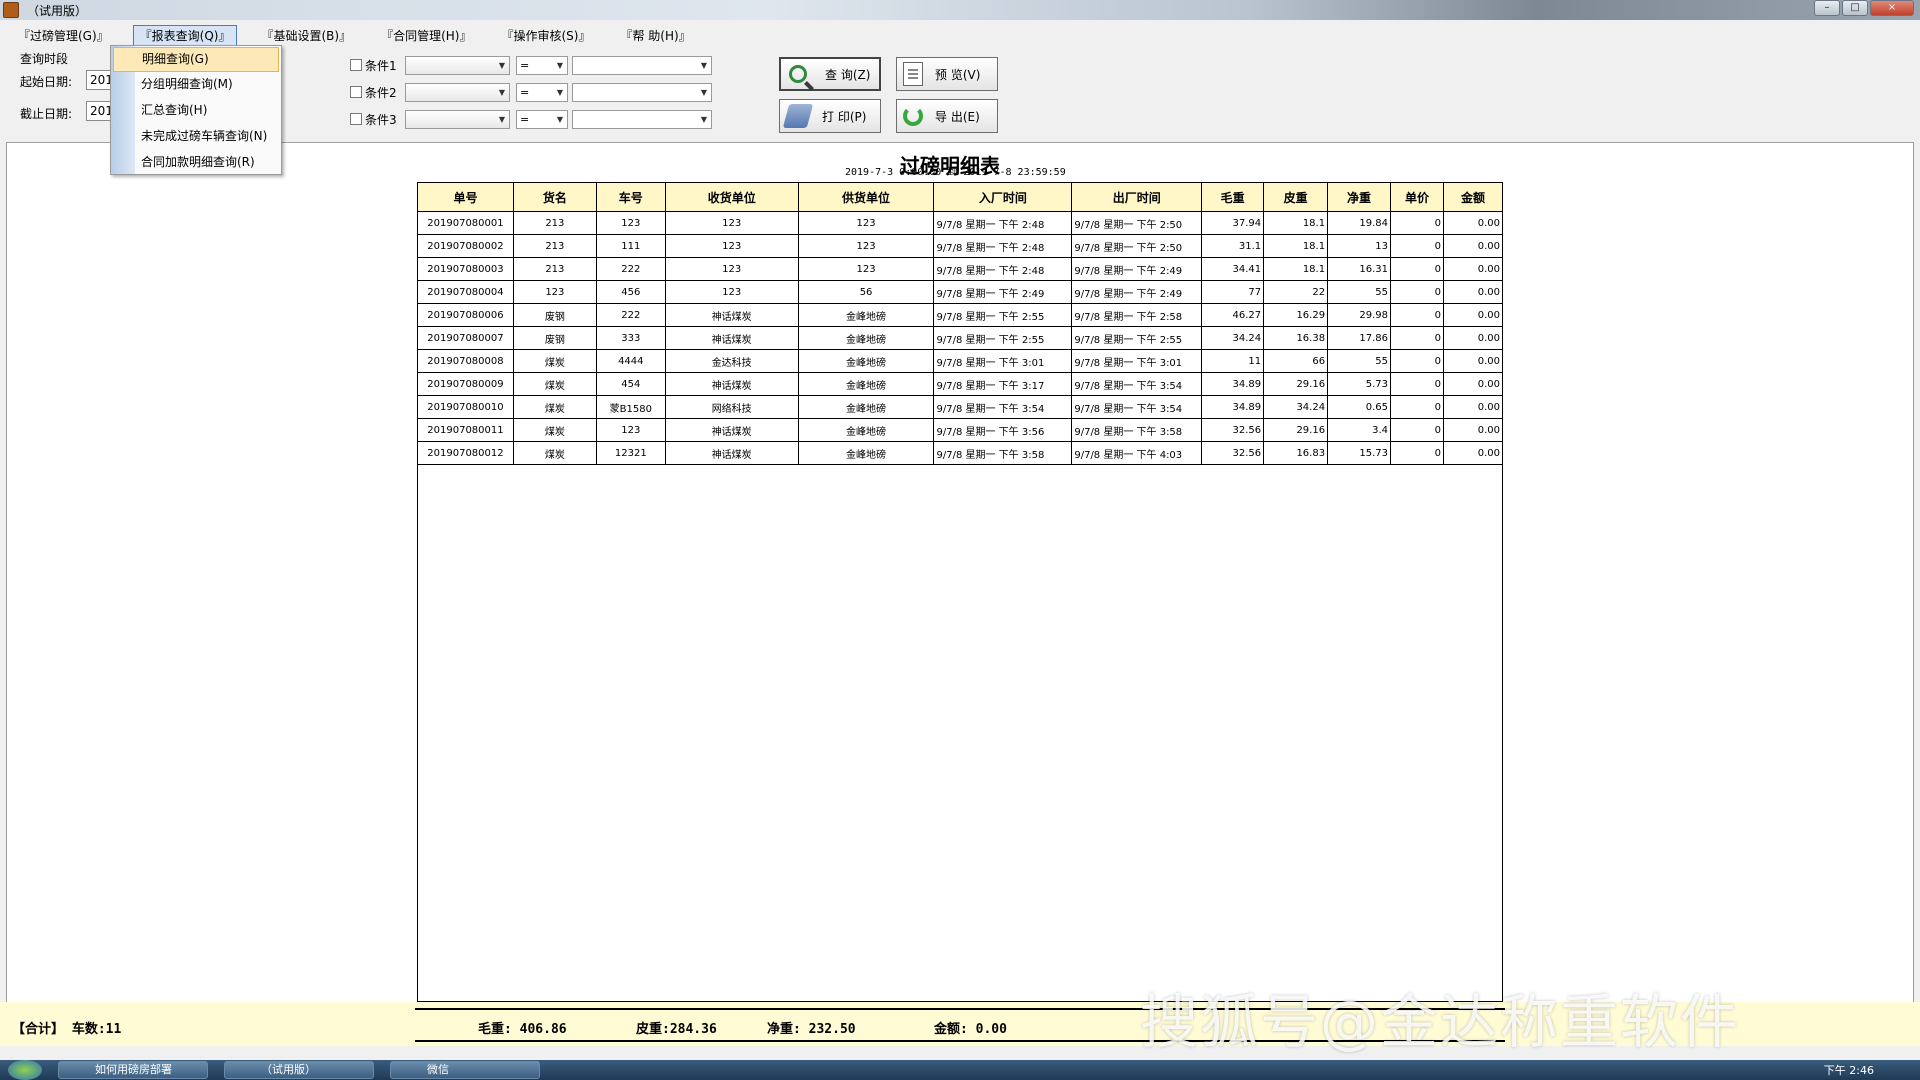 Image resolution: width=1920 pixels, height=1080 pixels. I want to click on dropdown-item-detail-query: 明细查询(G), so click(196, 59).